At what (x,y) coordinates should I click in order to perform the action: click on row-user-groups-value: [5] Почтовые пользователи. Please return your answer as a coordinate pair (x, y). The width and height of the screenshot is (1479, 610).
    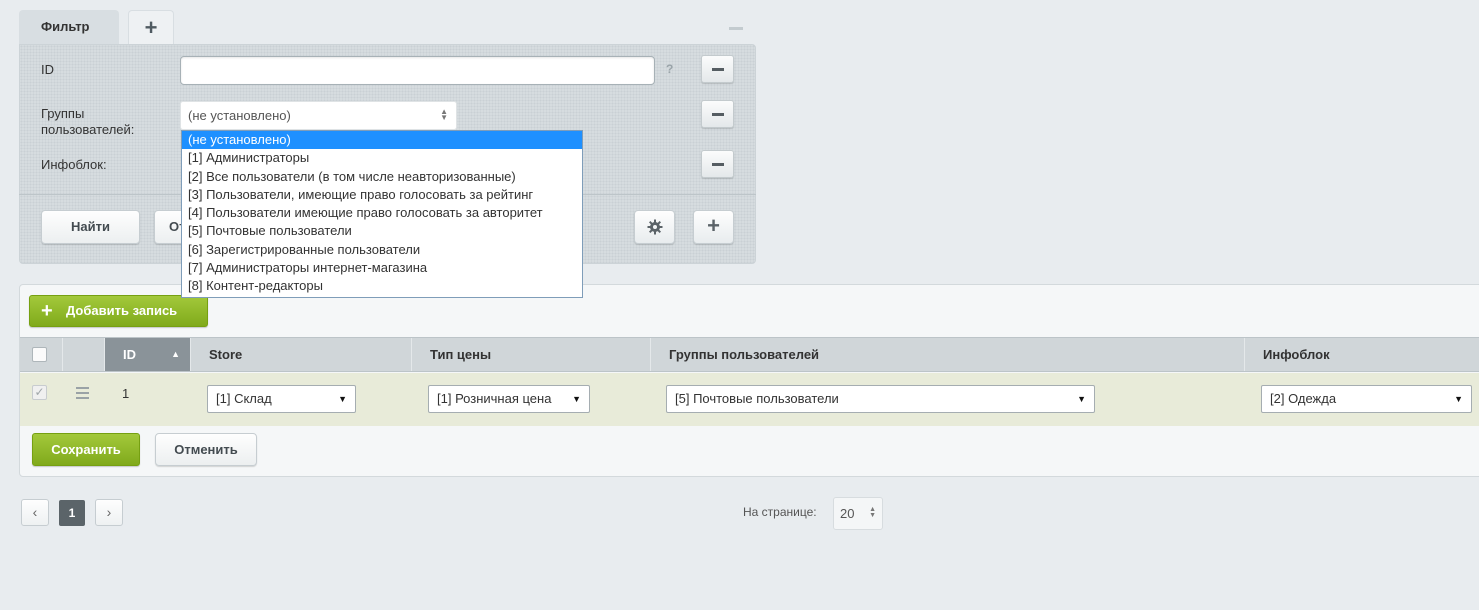
    Looking at the image, I should click on (757, 398).